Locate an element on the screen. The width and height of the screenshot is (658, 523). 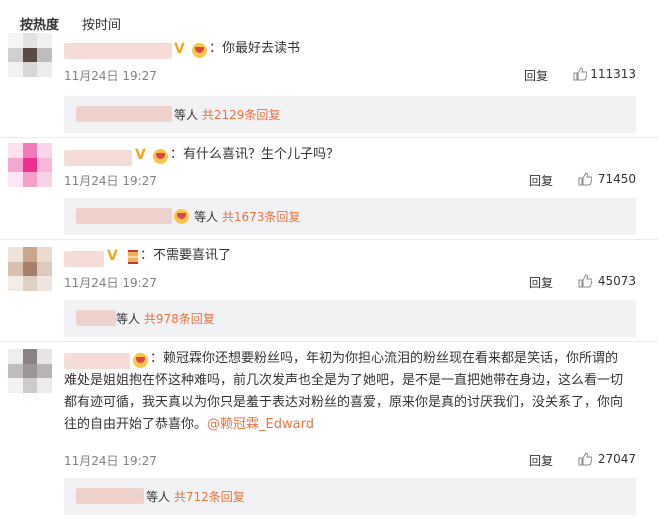
sub-reply-count: 共2129条回复 is located at coordinates (241, 115).